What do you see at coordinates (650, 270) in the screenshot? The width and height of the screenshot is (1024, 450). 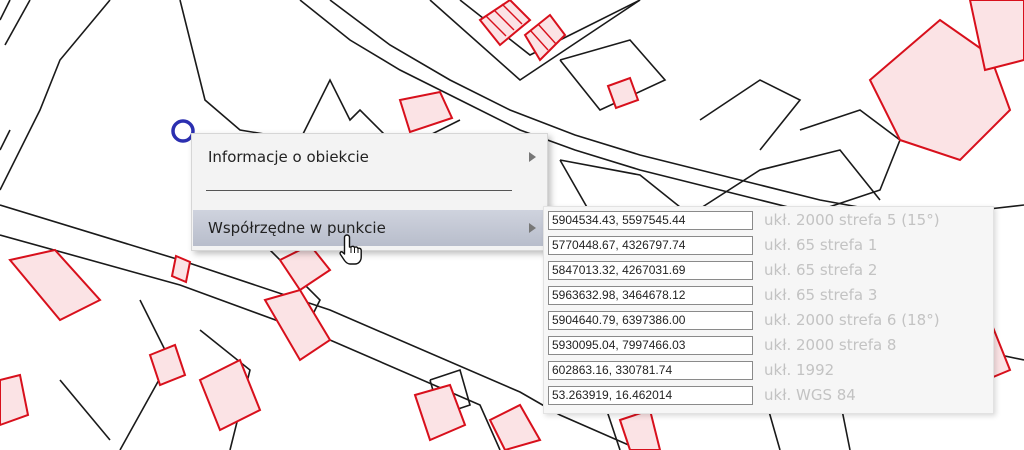 I see `coordinate-value: 5847013.32, 4267031.69` at bounding box center [650, 270].